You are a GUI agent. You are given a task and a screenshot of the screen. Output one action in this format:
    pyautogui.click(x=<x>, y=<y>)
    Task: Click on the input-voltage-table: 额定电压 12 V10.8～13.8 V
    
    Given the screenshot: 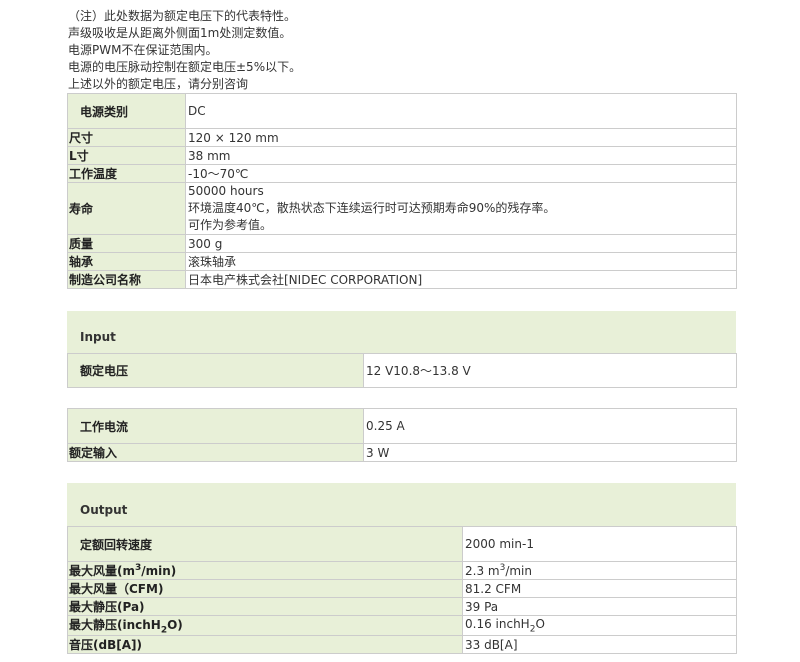 What is the action you would take?
    pyautogui.click(x=402, y=370)
    